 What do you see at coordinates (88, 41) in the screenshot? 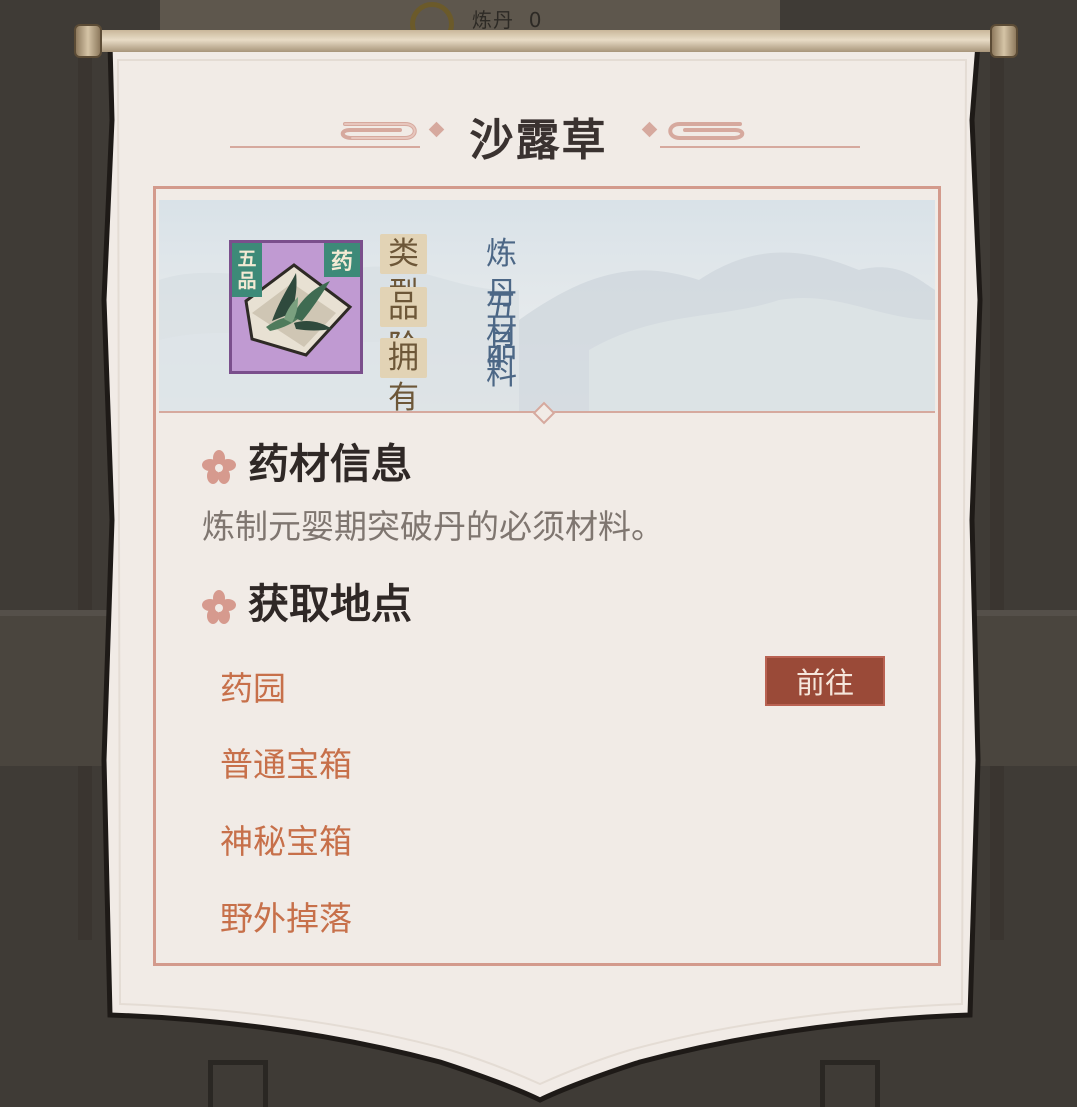
I see `scroll-rod-knob-left` at bounding box center [88, 41].